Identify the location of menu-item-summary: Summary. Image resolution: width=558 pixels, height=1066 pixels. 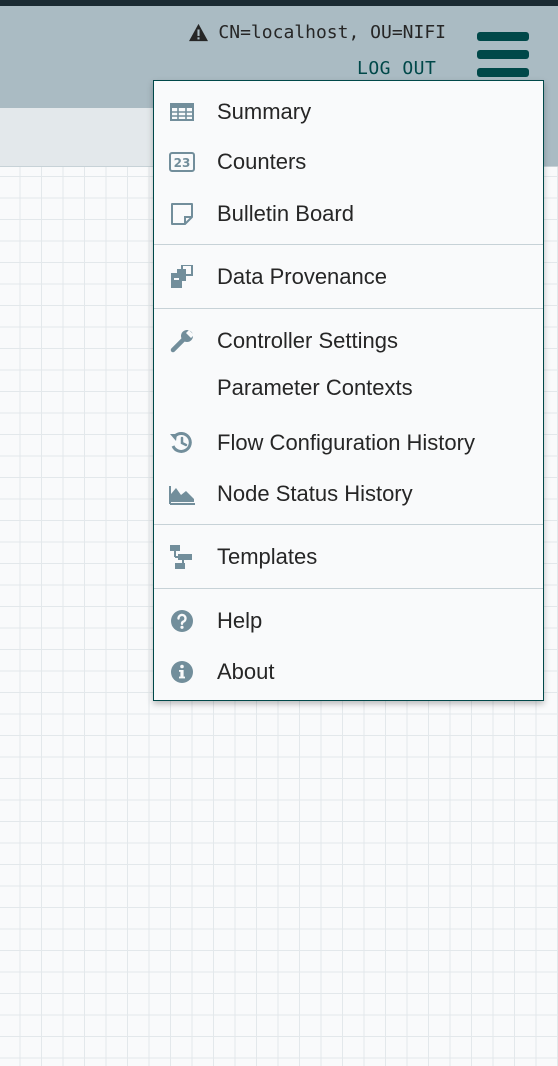
(348, 112).